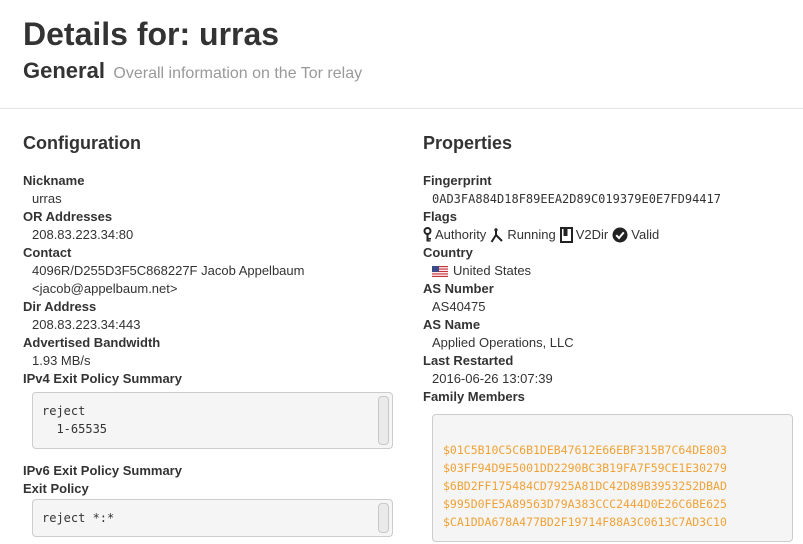 The width and height of the screenshot is (803, 544). I want to click on contact-value-line2: <jacob@appelbaum.net>, so click(105, 288).